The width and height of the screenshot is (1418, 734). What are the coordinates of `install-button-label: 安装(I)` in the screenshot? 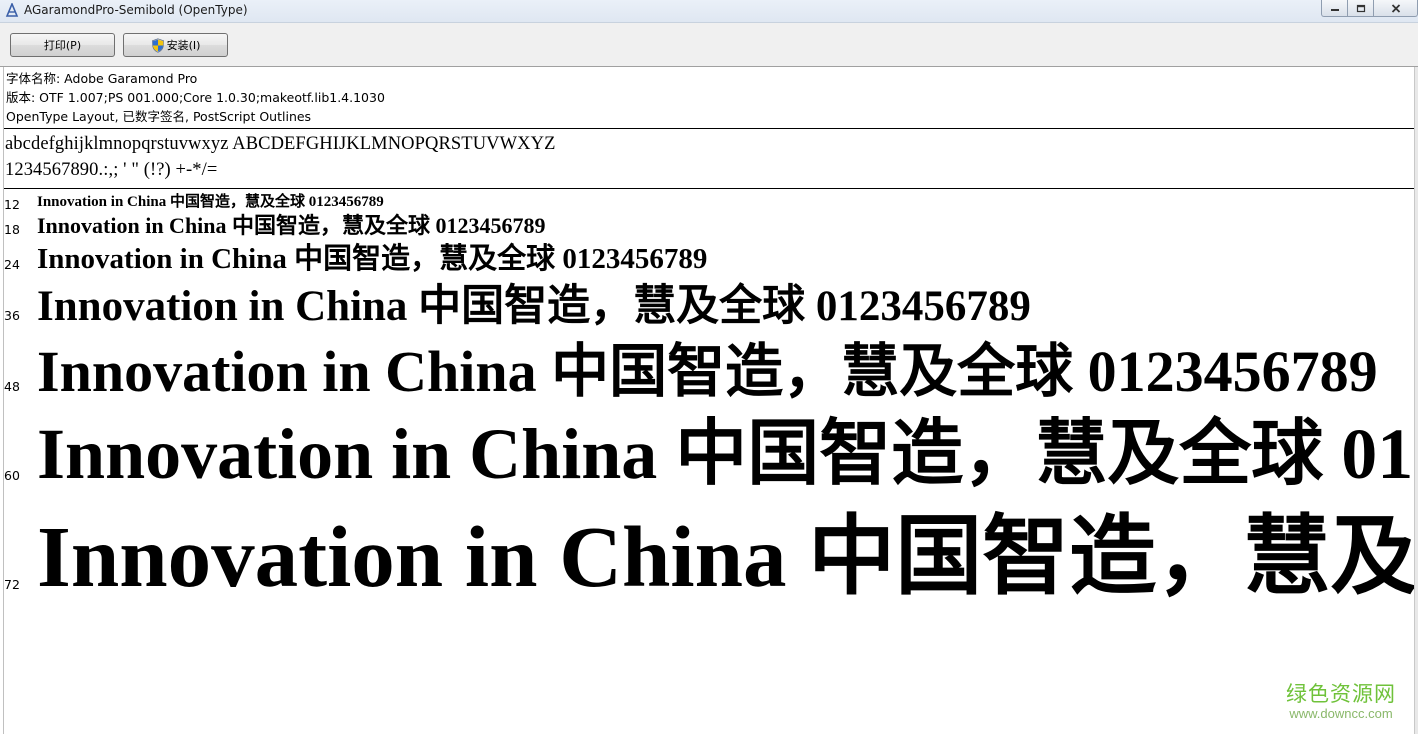 It's located at (183, 45).